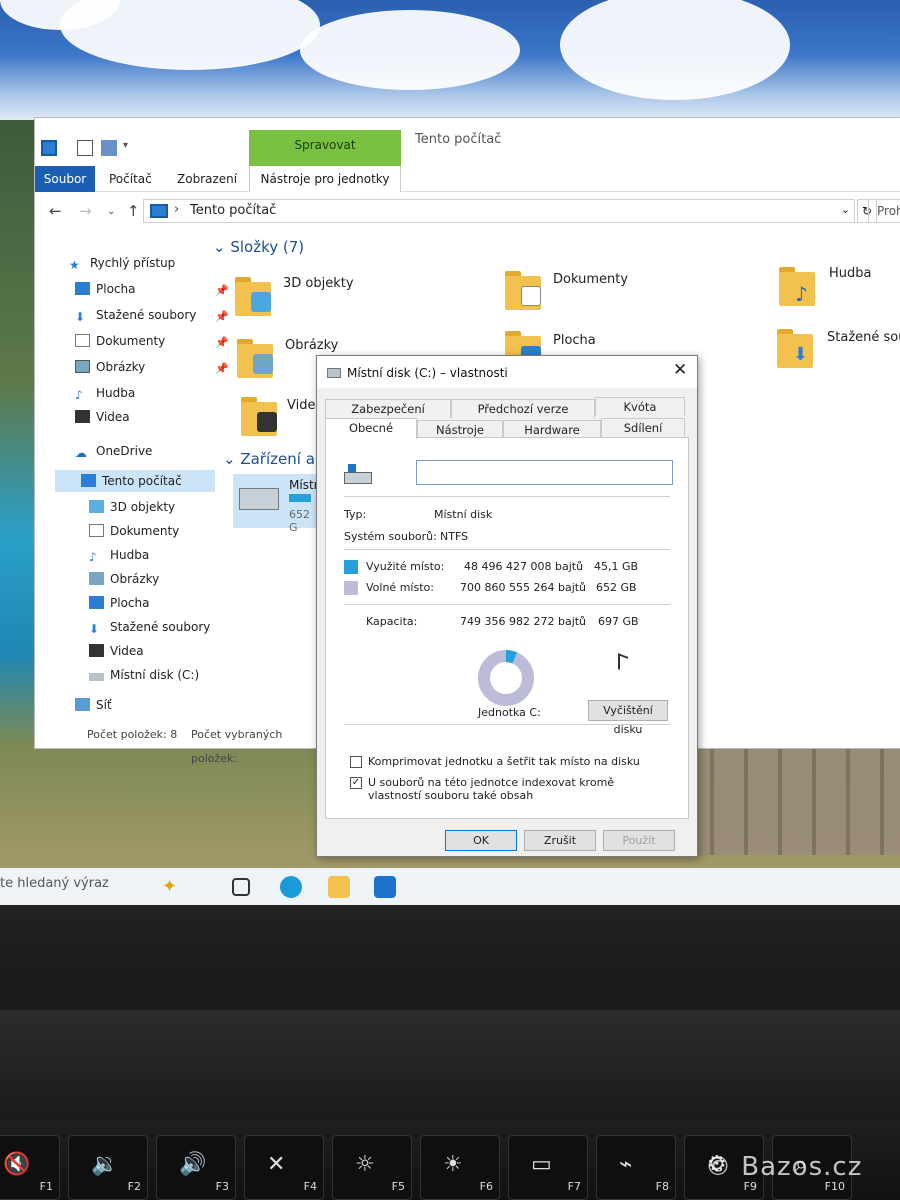 The image size is (900, 1200). Describe the element at coordinates (884, 211) in the screenshot. I see `search-input: Proh` at that location.